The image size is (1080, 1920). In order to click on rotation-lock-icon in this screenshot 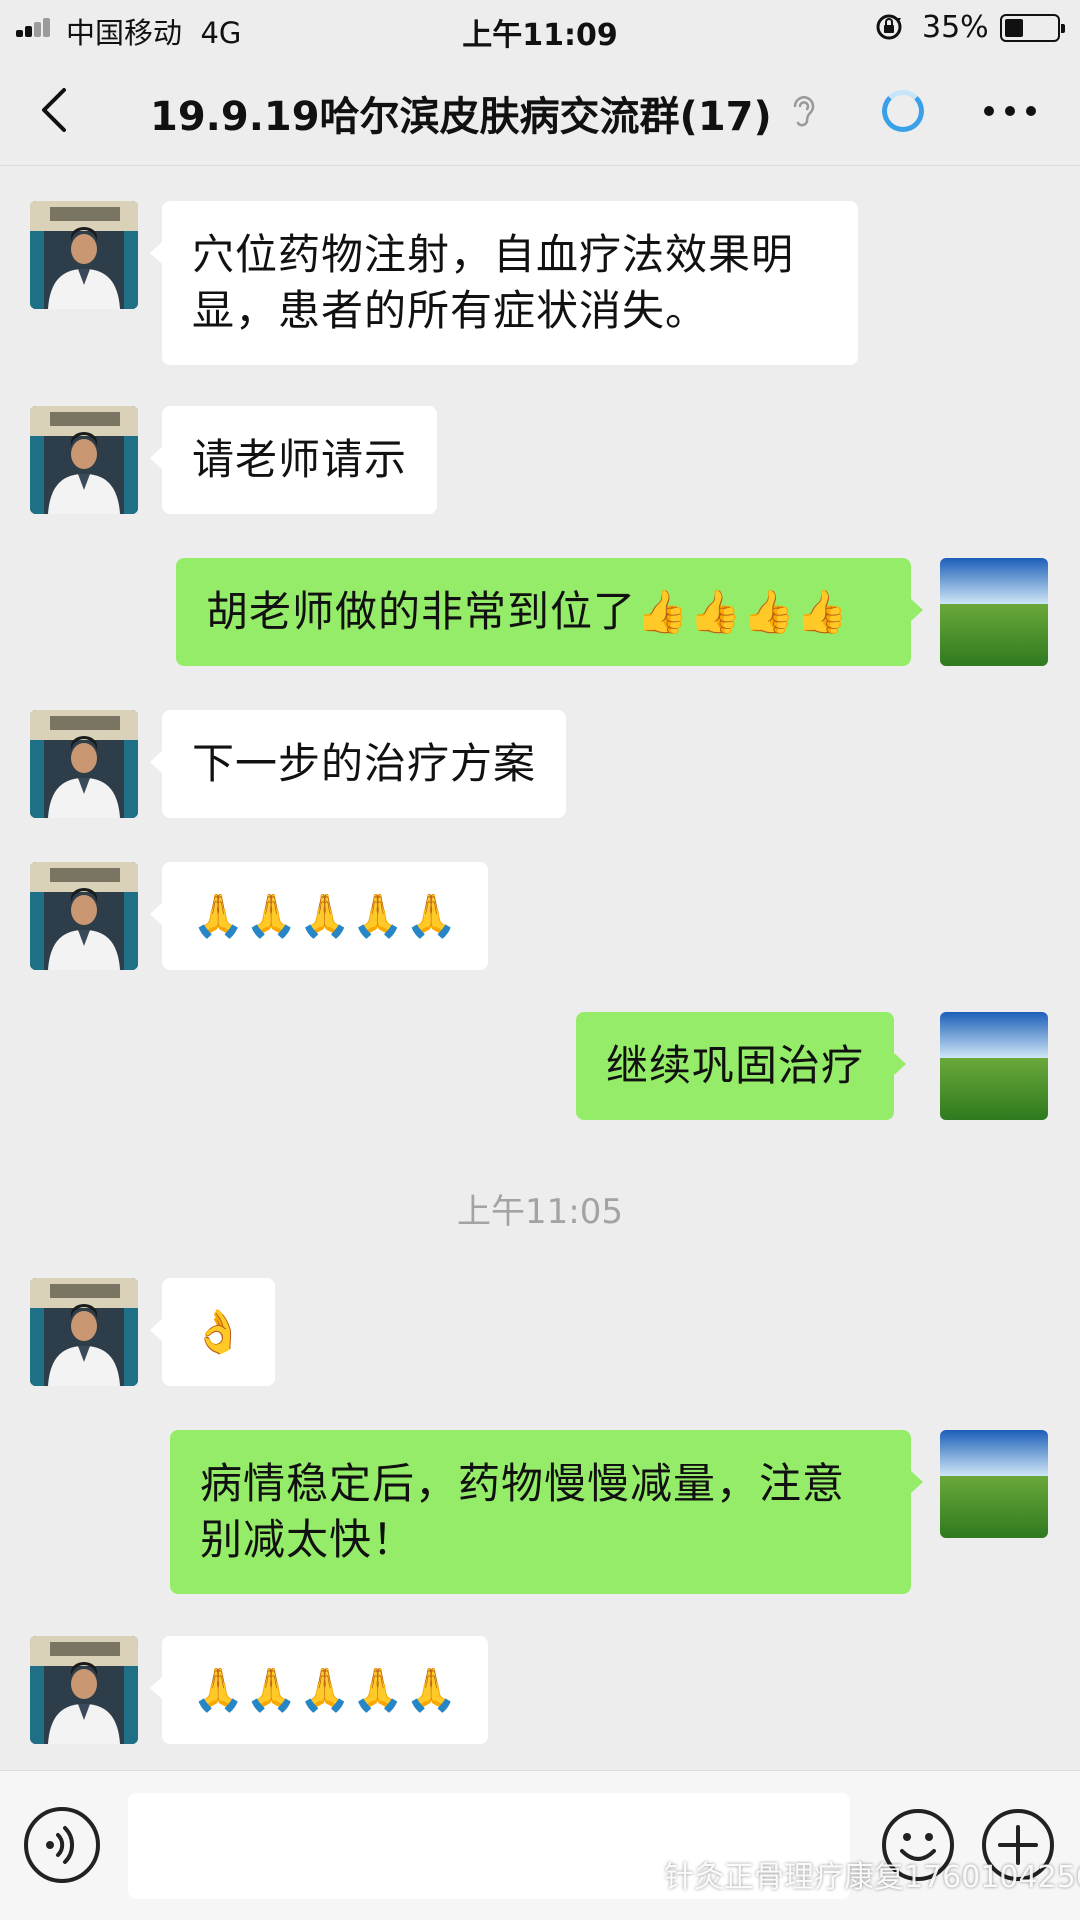, I will do `click(889, 27)`.